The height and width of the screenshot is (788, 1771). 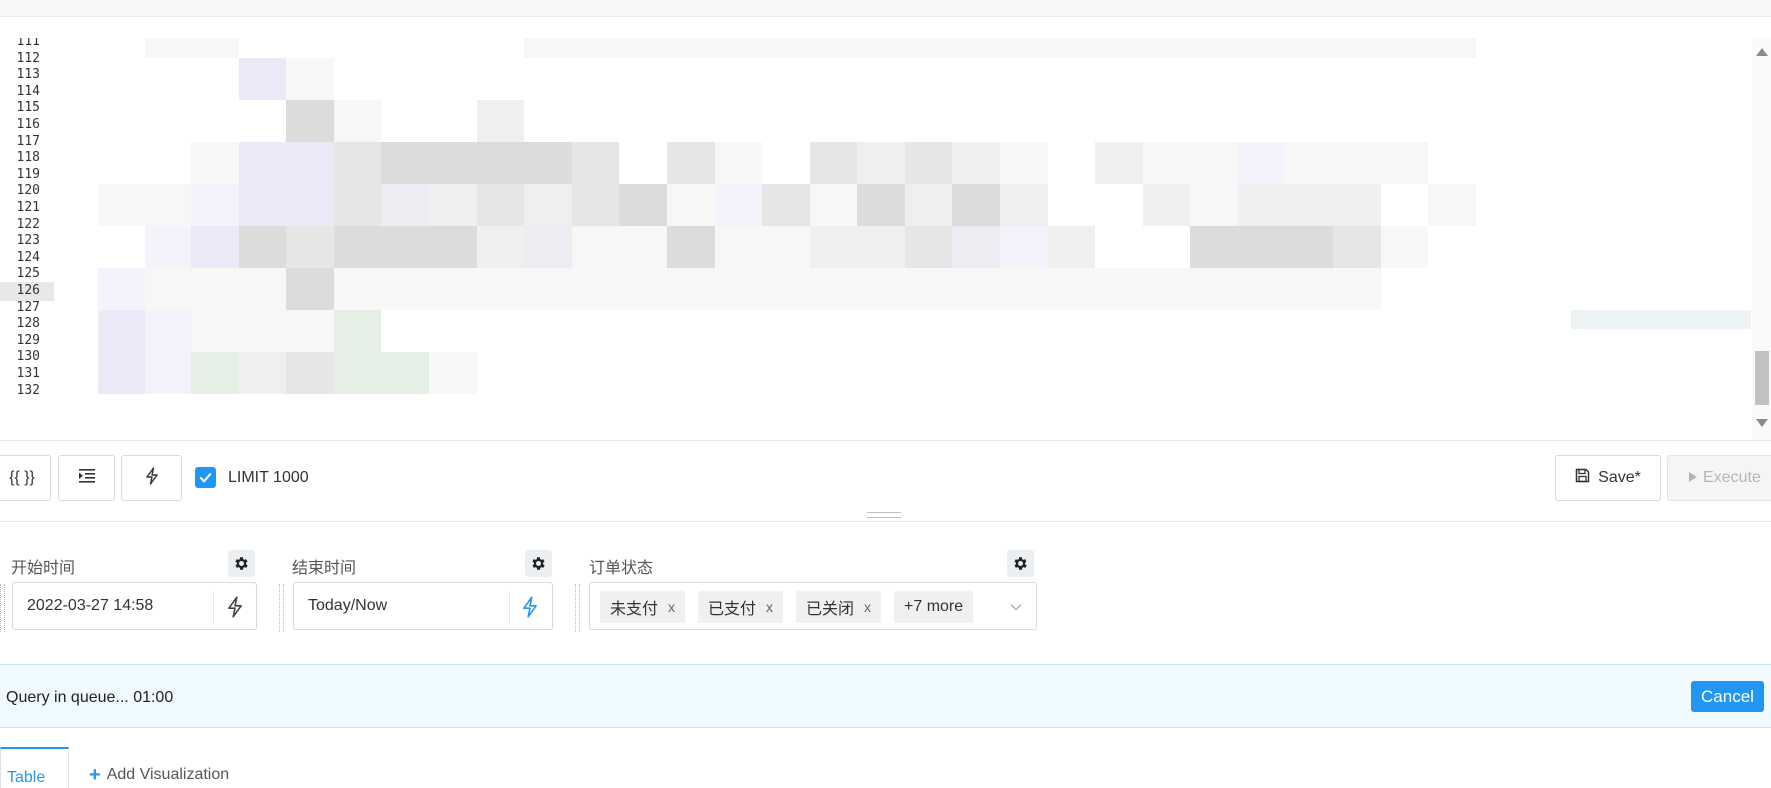 I want to click on status-tag: 已支付 x, so click(x=741, y=607).